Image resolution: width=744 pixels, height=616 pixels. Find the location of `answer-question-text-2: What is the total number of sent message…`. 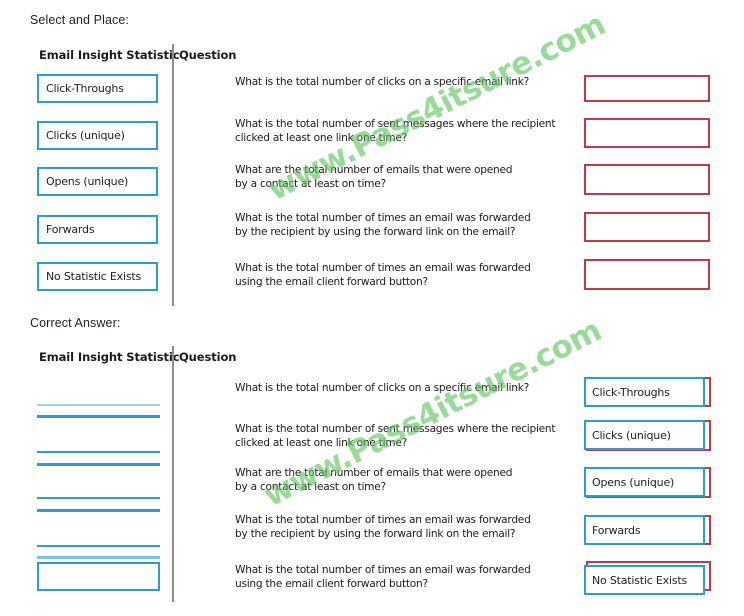

answer-question-text-2: What is the total number of sent message… is located at coordinates (395, 436).